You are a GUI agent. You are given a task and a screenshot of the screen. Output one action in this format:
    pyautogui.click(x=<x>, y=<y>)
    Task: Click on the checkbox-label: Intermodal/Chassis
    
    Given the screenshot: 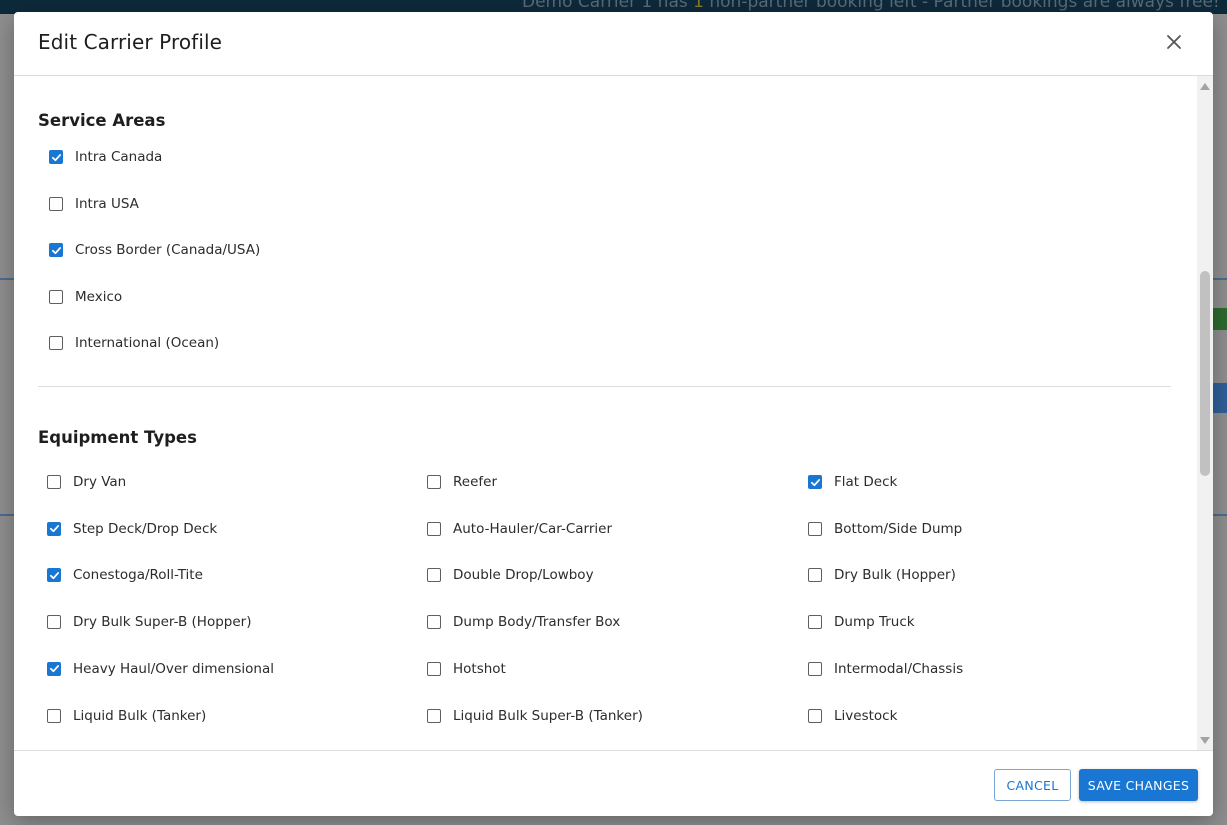 What is the action you would take?
    pyautogui.click(x=899, y=668)
    